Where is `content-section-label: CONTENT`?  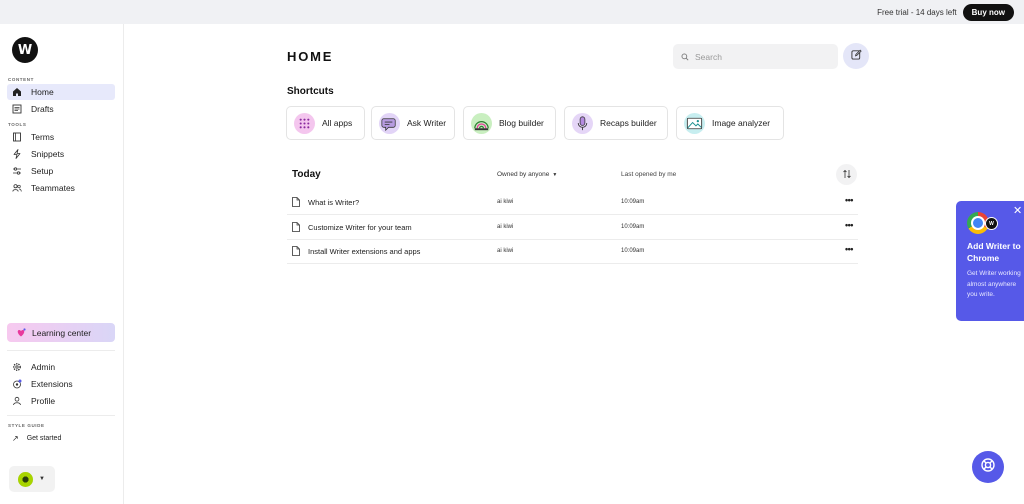
content-section-label: CONTENT is located at coordinates (21, 79).